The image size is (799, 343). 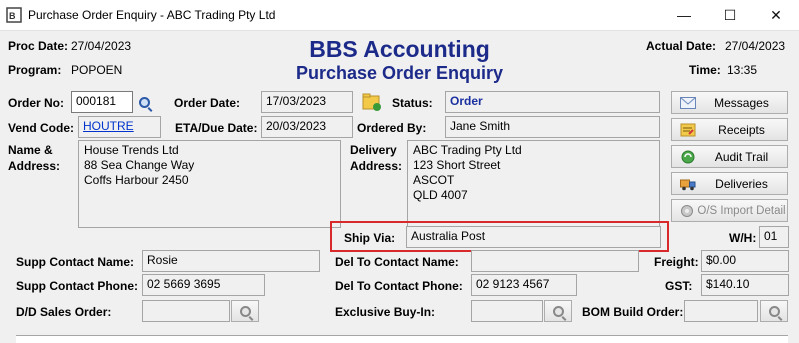 What do you see at coordinates (741, 129) in the screenshot?
I see `receipts-button-label: Receipts` at bounding box center [741, 129].